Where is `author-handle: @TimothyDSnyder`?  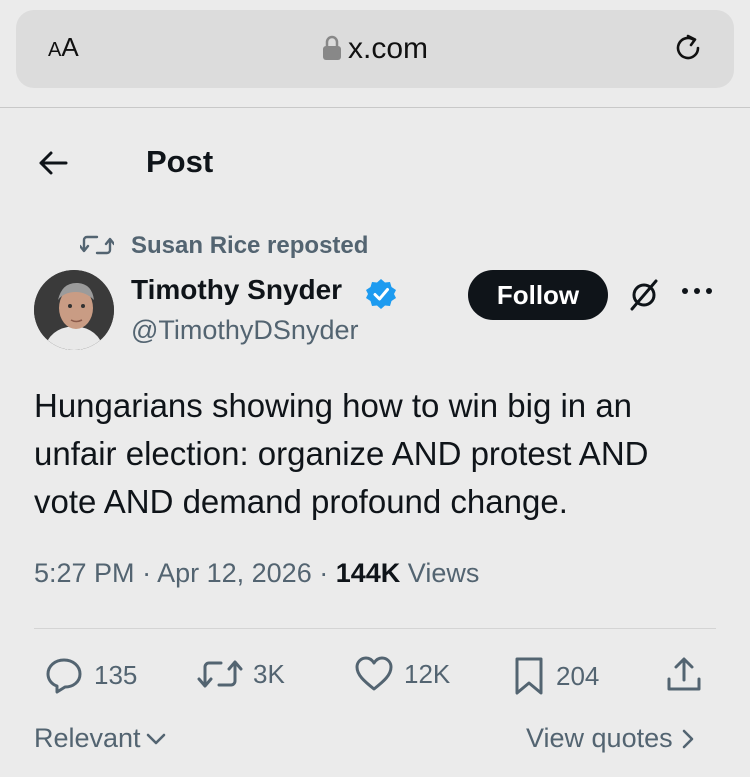
author-handle: @TimothyDSnyder is located at coordinates (244, 330).